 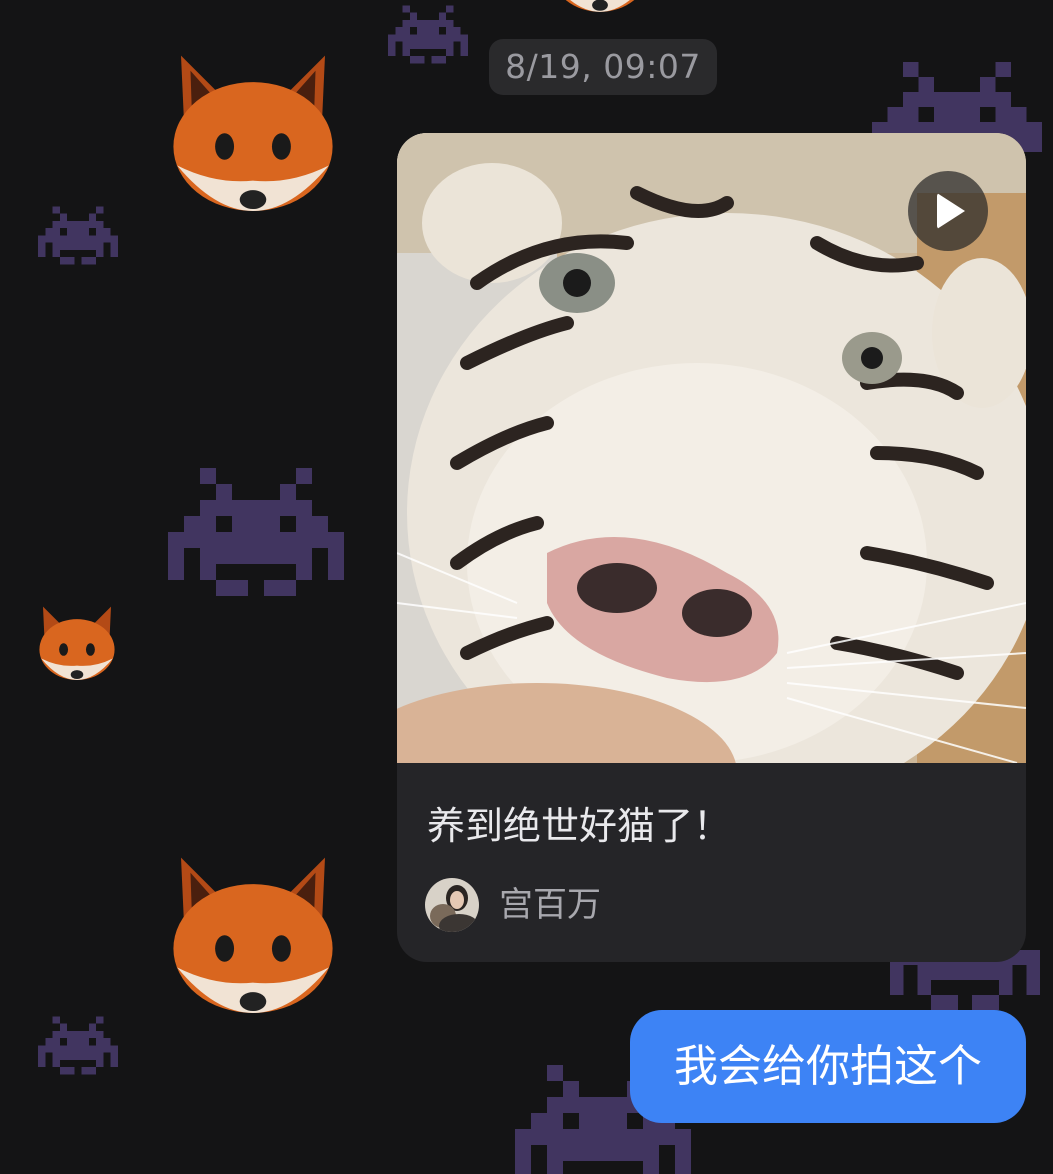 What do you see at coordinates (603, 67) in the screenshot?
I see `message-timestamp: 8/19, 09:07` at bounding box center [603, 67].